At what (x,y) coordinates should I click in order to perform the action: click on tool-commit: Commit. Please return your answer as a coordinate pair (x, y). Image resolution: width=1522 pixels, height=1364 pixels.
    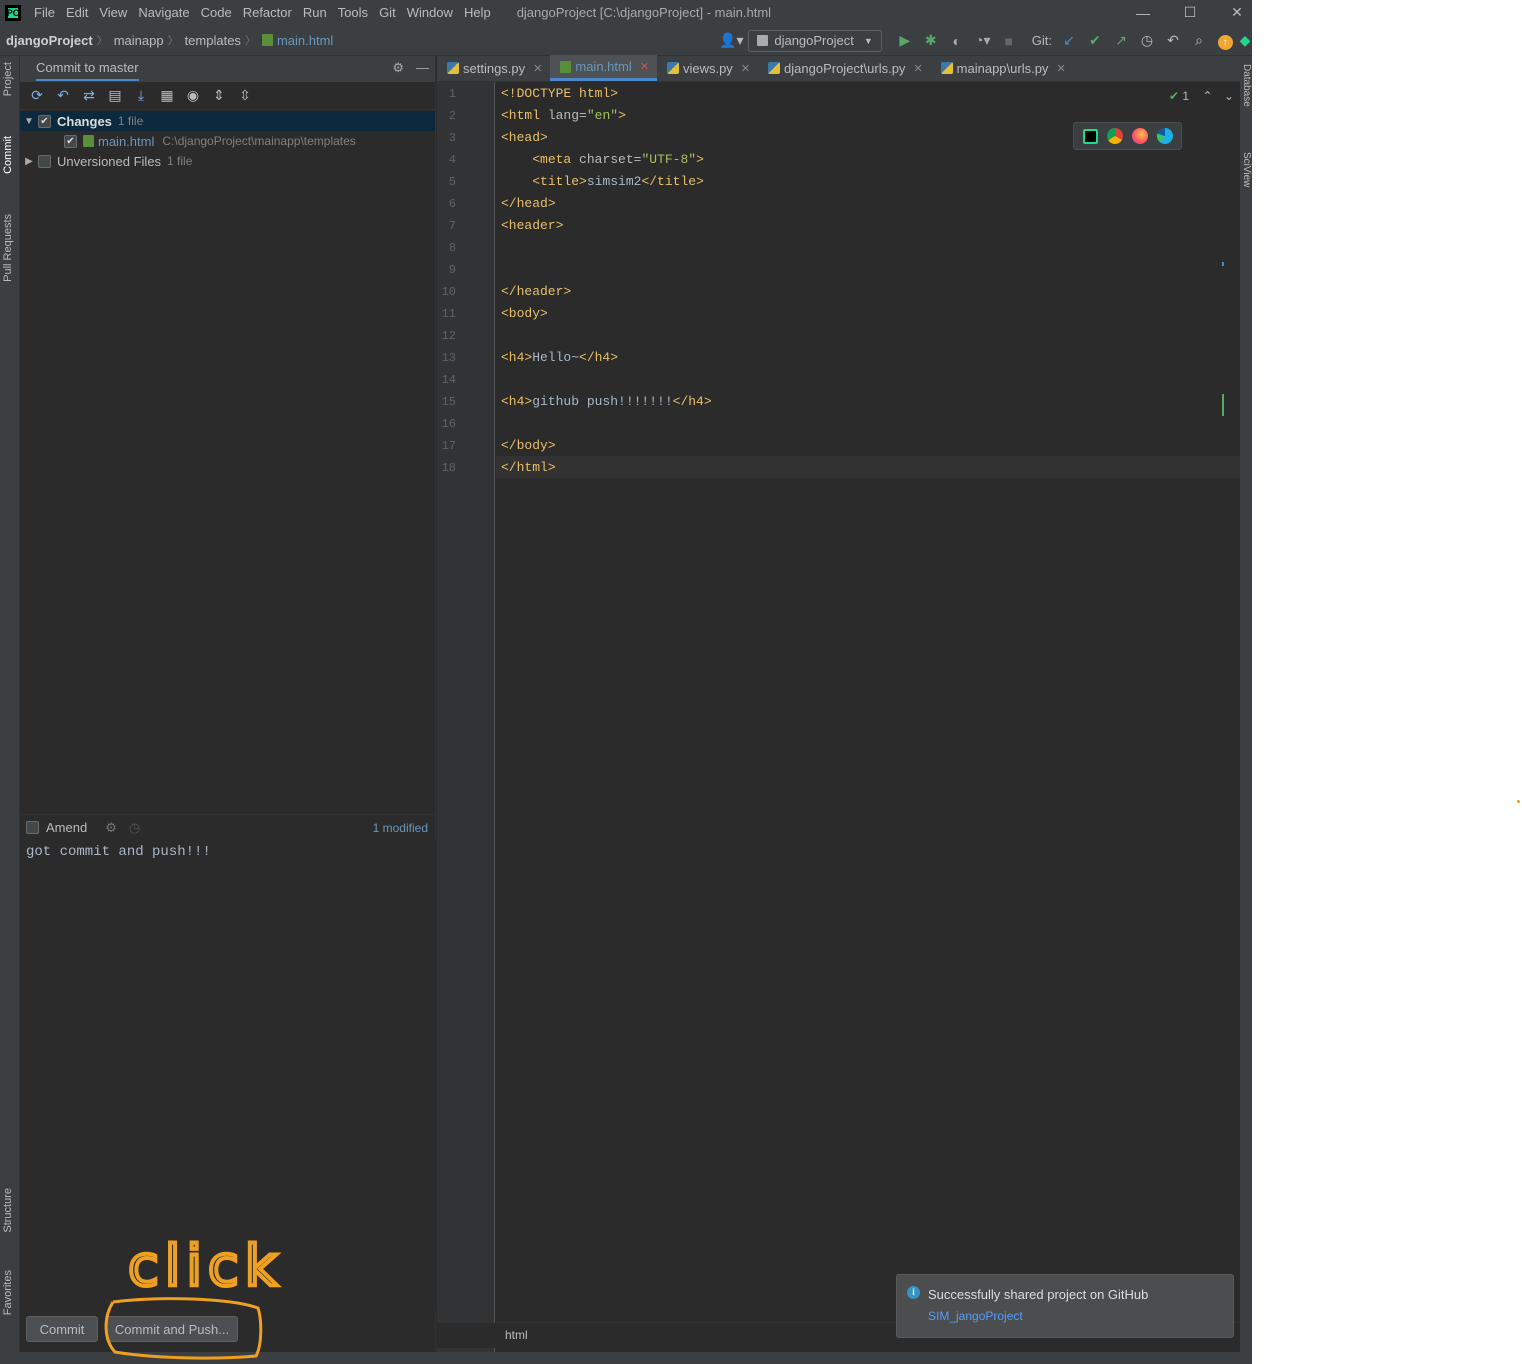
    Looking at the image, I should click on (8, 155).